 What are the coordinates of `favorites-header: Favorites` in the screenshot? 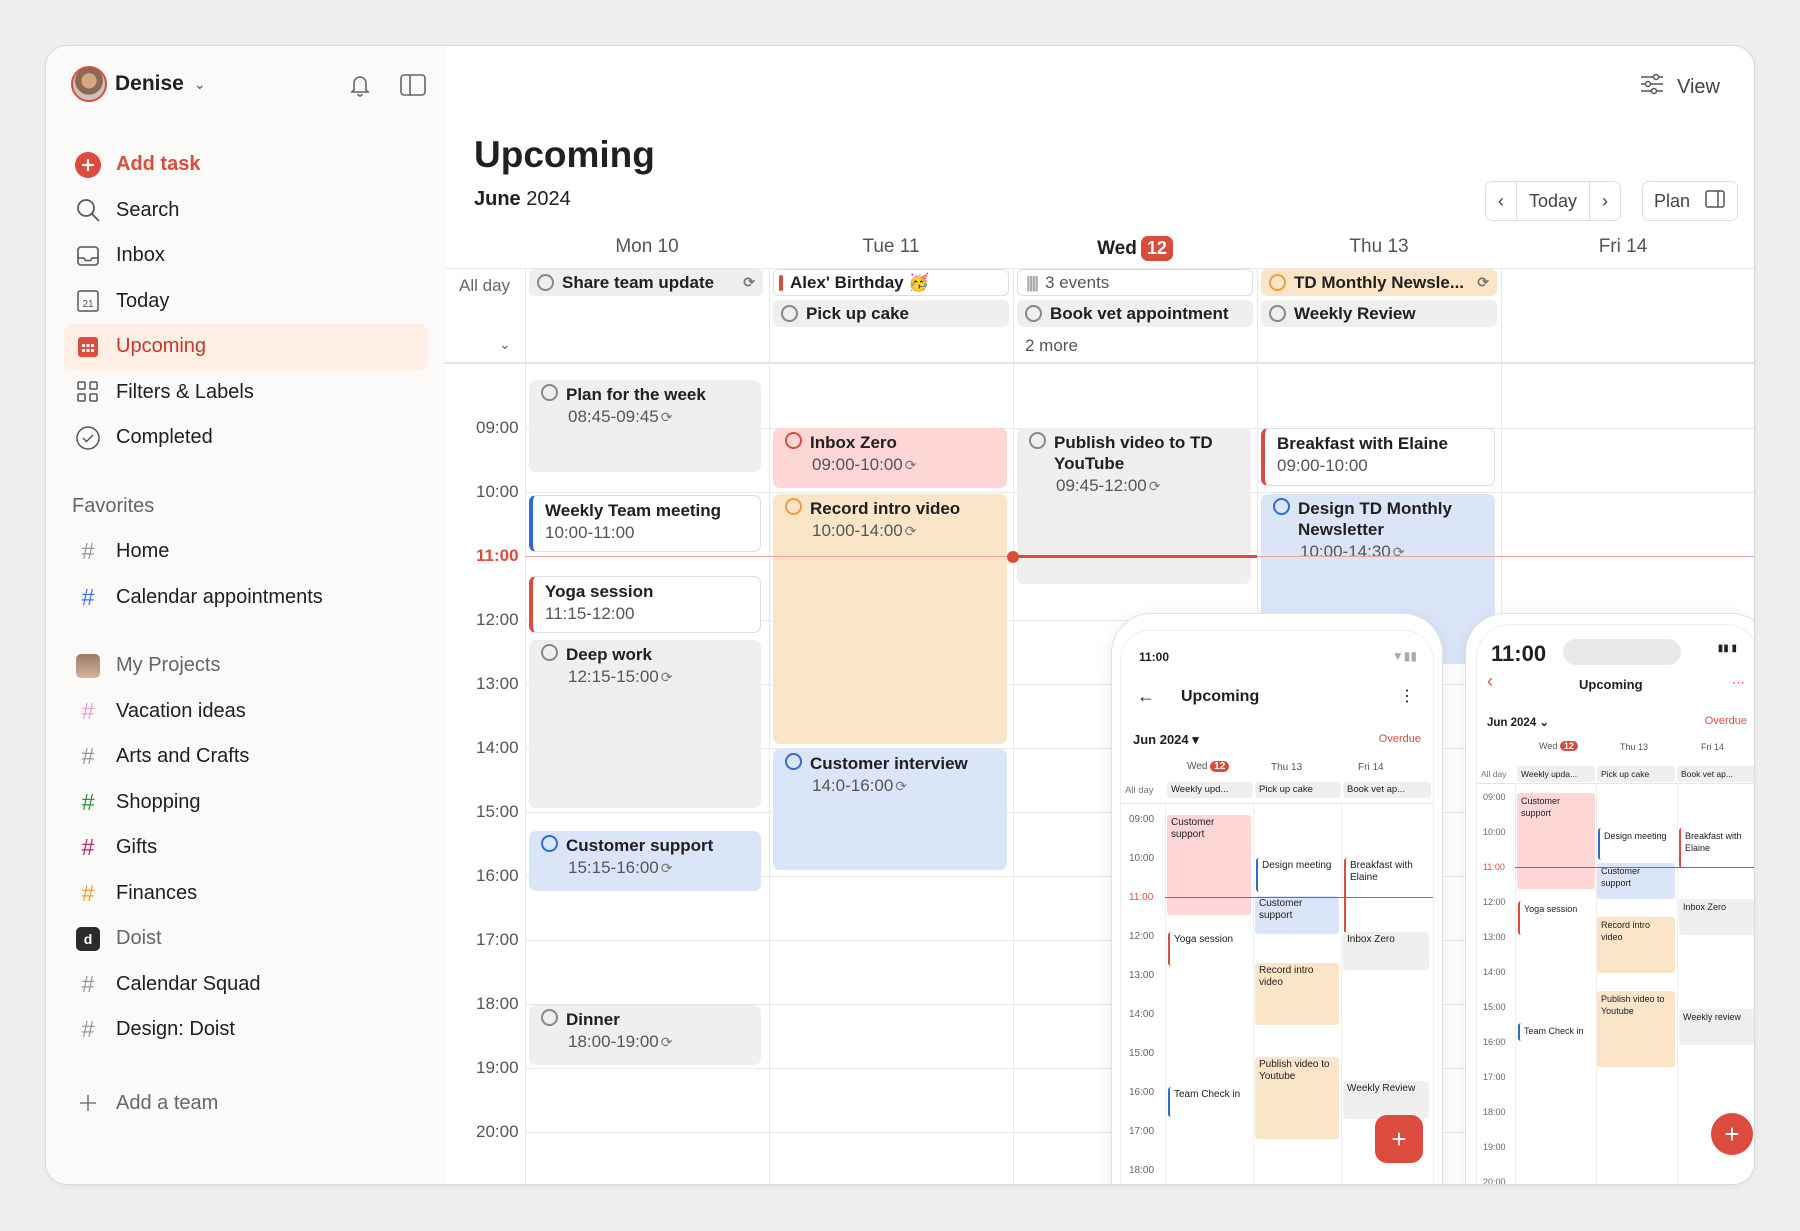 It's located at (246, 507).